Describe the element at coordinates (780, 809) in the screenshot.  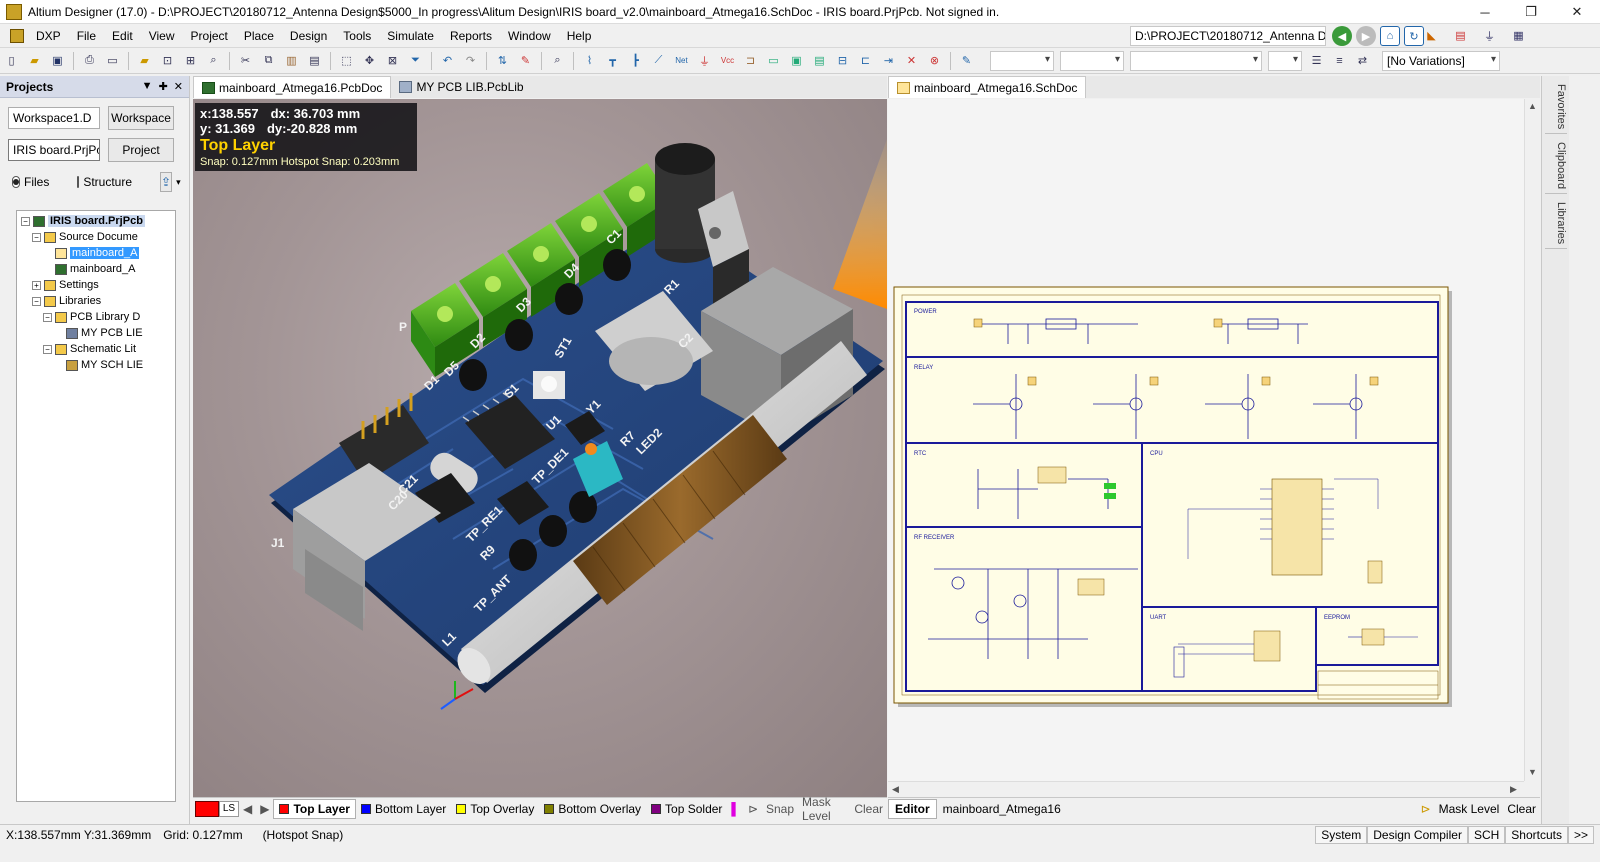
I see `layer-snap-button: Snap` at that location.